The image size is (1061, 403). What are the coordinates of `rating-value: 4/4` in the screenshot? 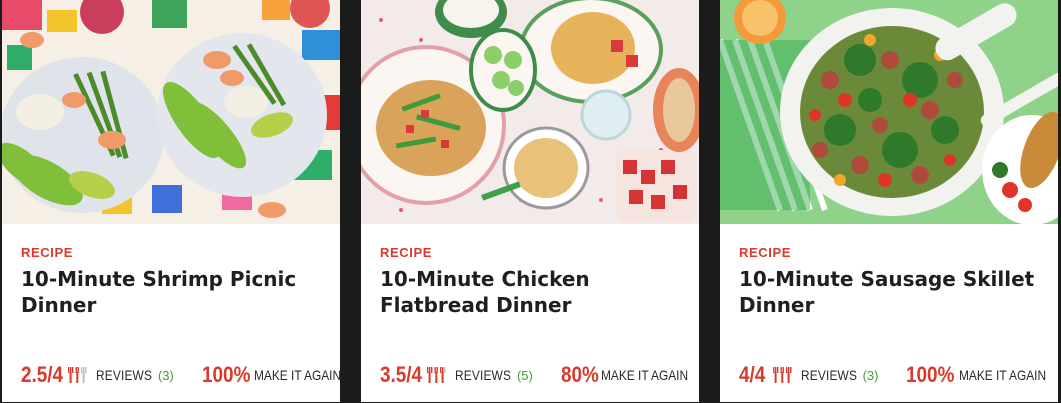 It's located at (752, 374).